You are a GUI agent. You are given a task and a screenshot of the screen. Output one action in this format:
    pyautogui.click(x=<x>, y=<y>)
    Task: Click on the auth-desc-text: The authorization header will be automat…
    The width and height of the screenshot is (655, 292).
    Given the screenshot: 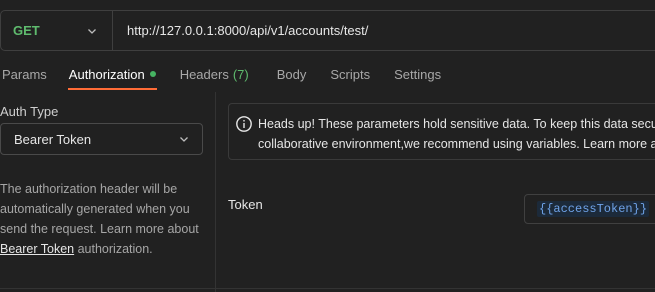 What is the action you would take?
    pyautogui.click(x=99, y=209)
    